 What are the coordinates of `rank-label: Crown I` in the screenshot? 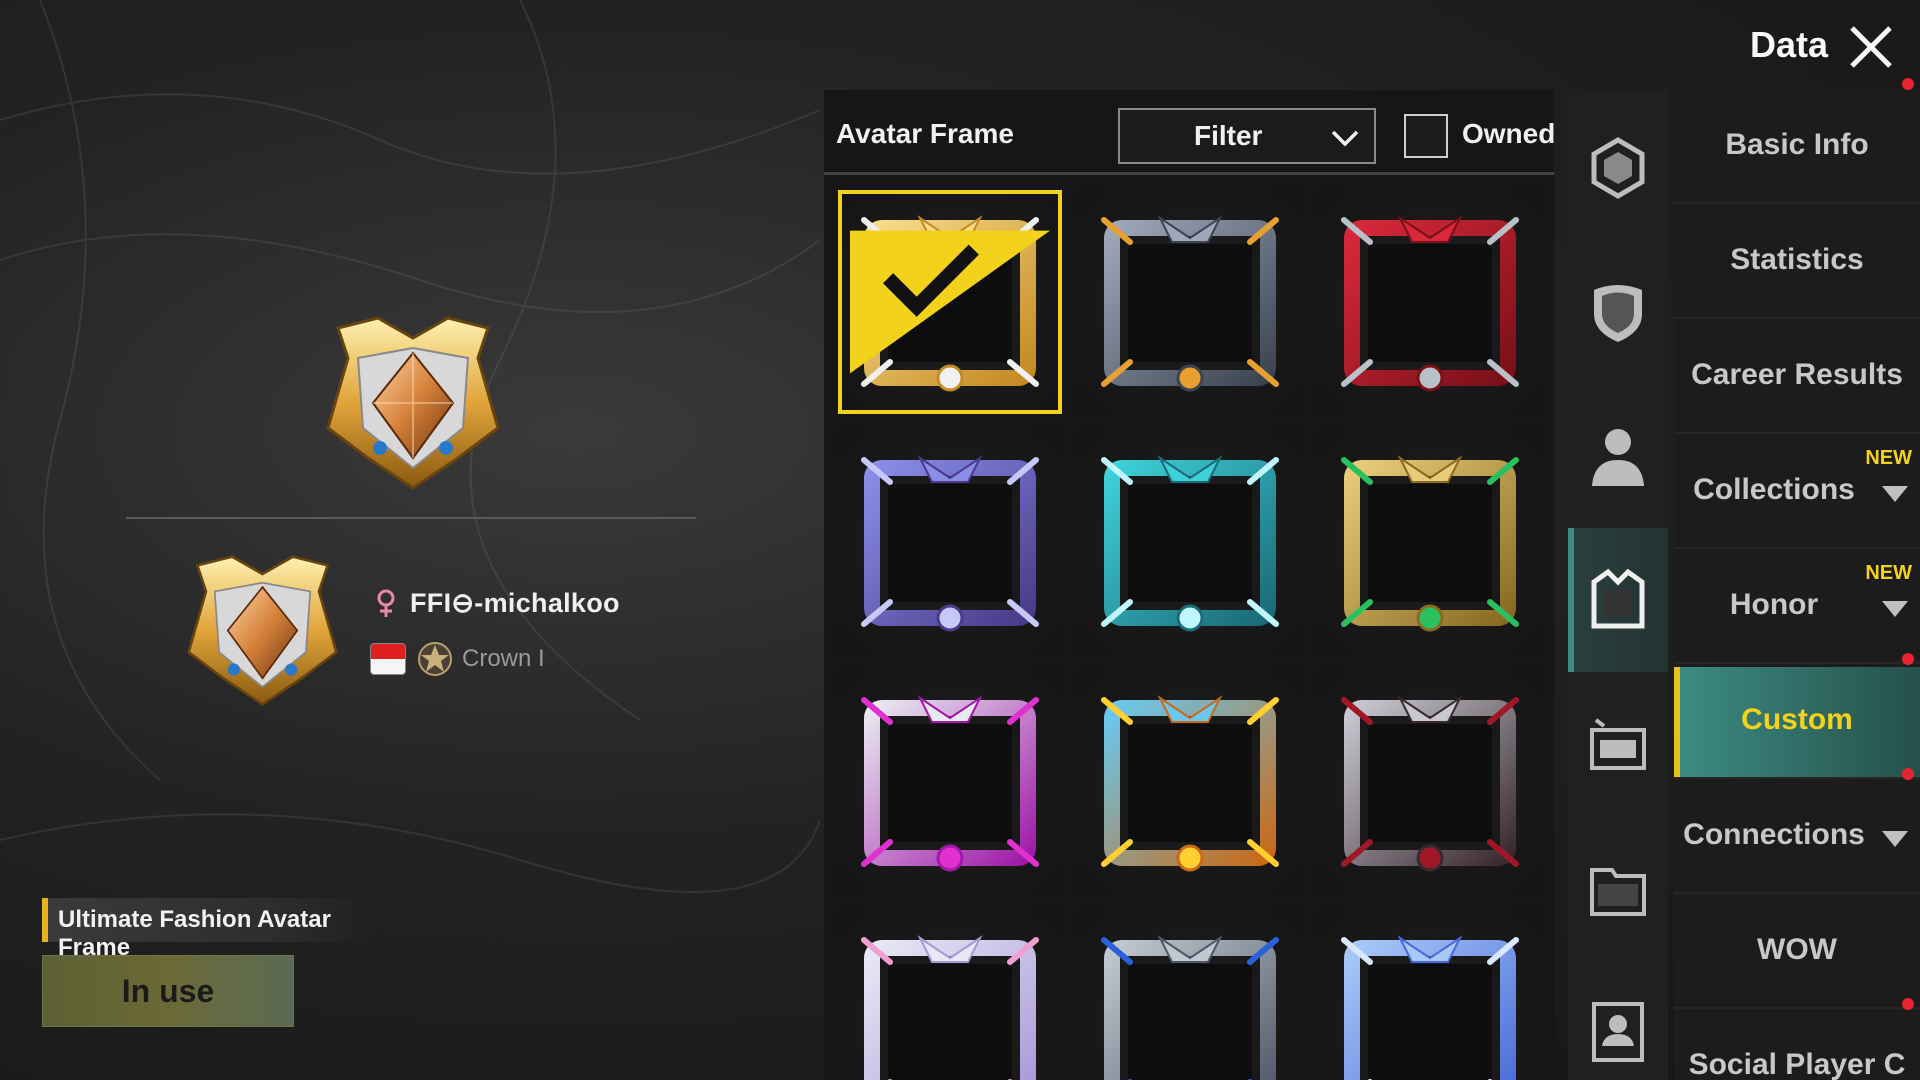 It's located at (503, 658).